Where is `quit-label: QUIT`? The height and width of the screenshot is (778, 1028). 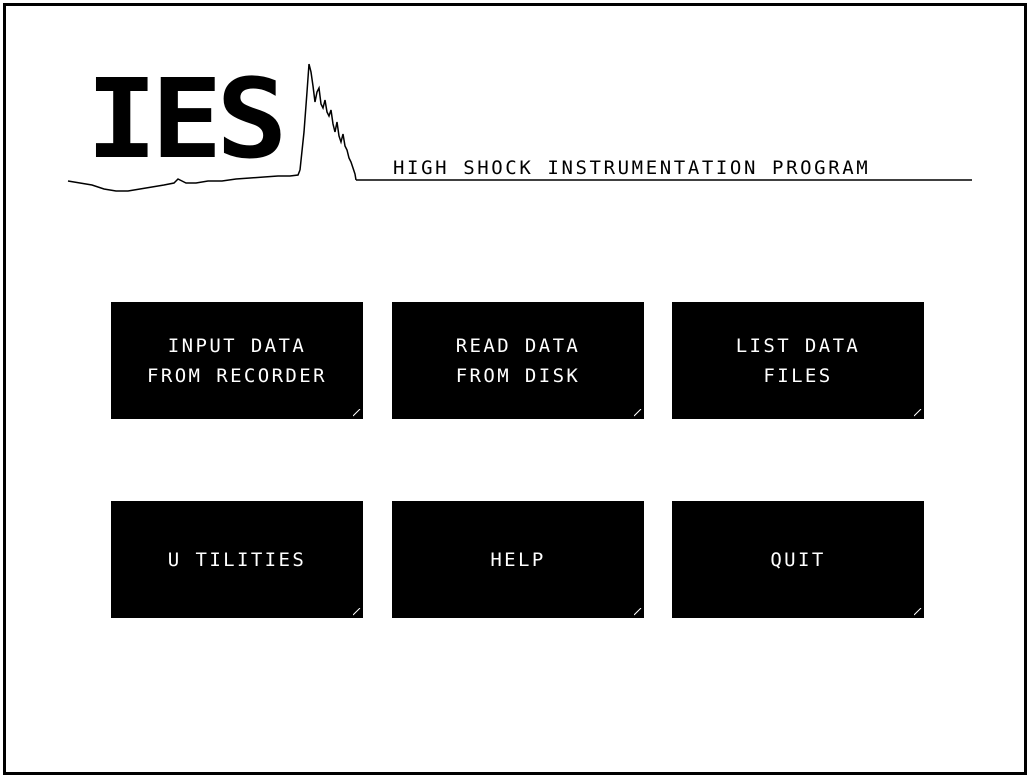 quit-label: QUIT is located at coordinates (798, 559).